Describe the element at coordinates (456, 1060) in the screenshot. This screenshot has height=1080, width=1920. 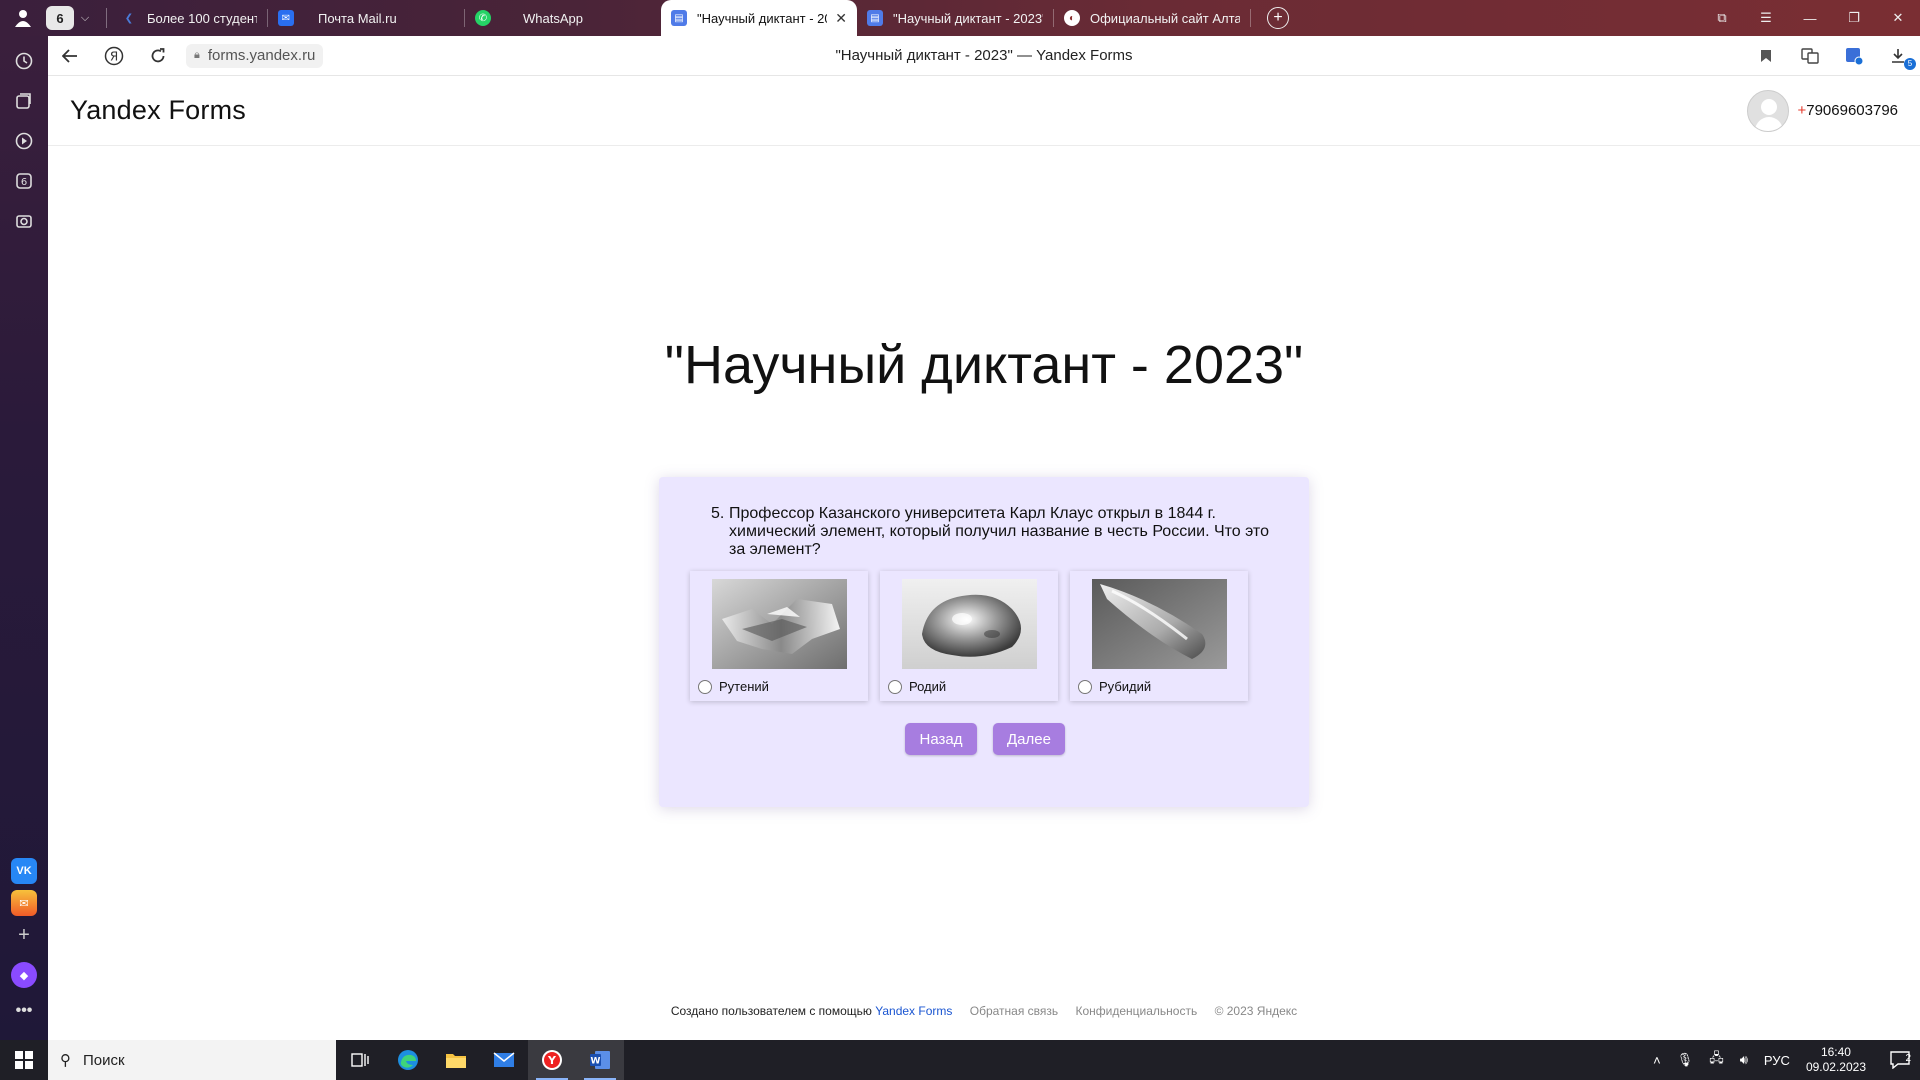
I see `file-explorer-icon` at that location.